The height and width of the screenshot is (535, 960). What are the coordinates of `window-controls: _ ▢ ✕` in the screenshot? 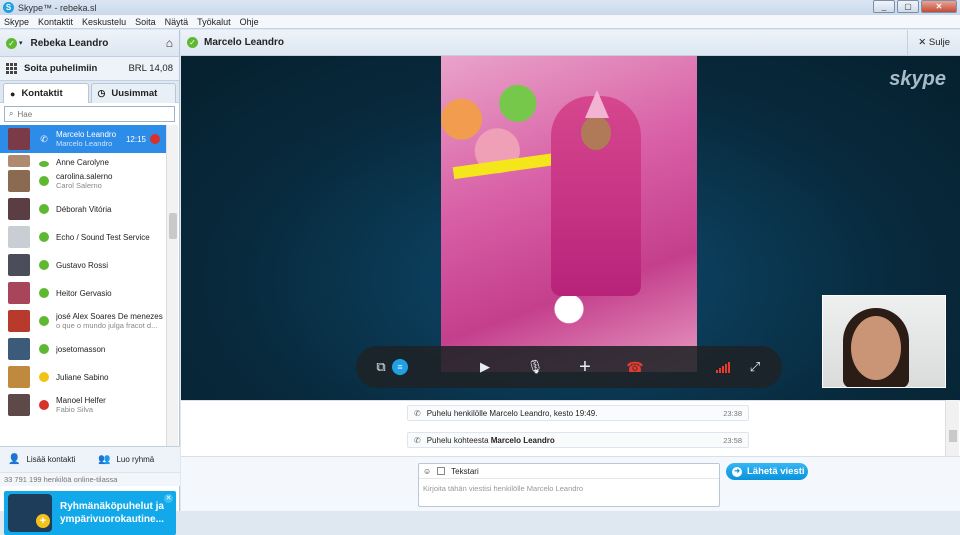 It's located at (915, 6).